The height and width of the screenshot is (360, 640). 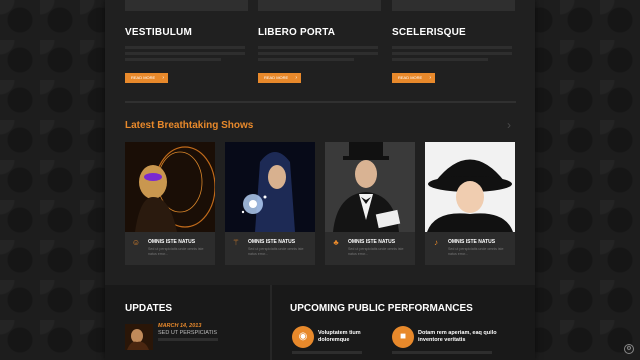 I want to click on update-thumbnail, so click(x=139, y=337).